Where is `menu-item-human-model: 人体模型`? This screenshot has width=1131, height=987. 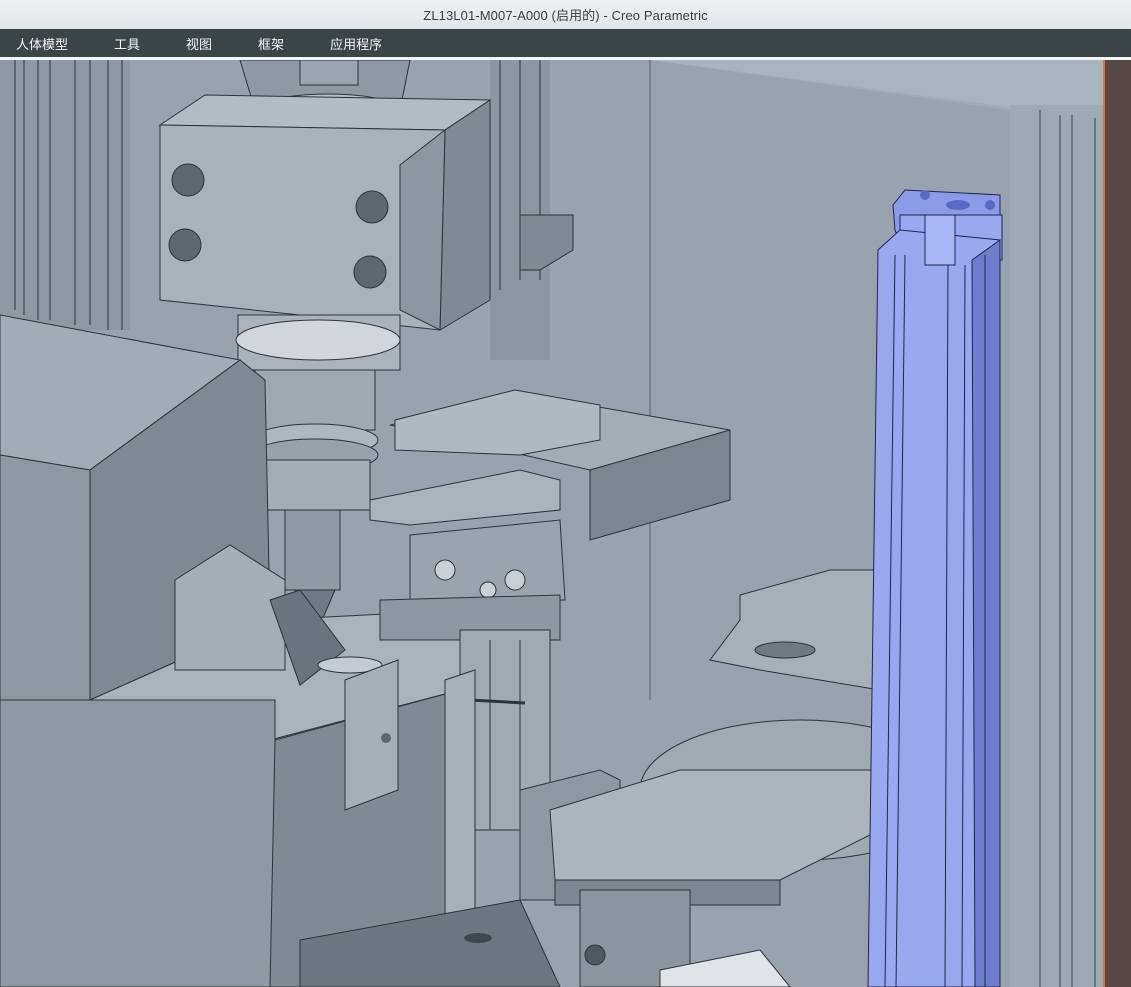 menu-item-human-model: 人体模型 is located at coordinates (42, 43).